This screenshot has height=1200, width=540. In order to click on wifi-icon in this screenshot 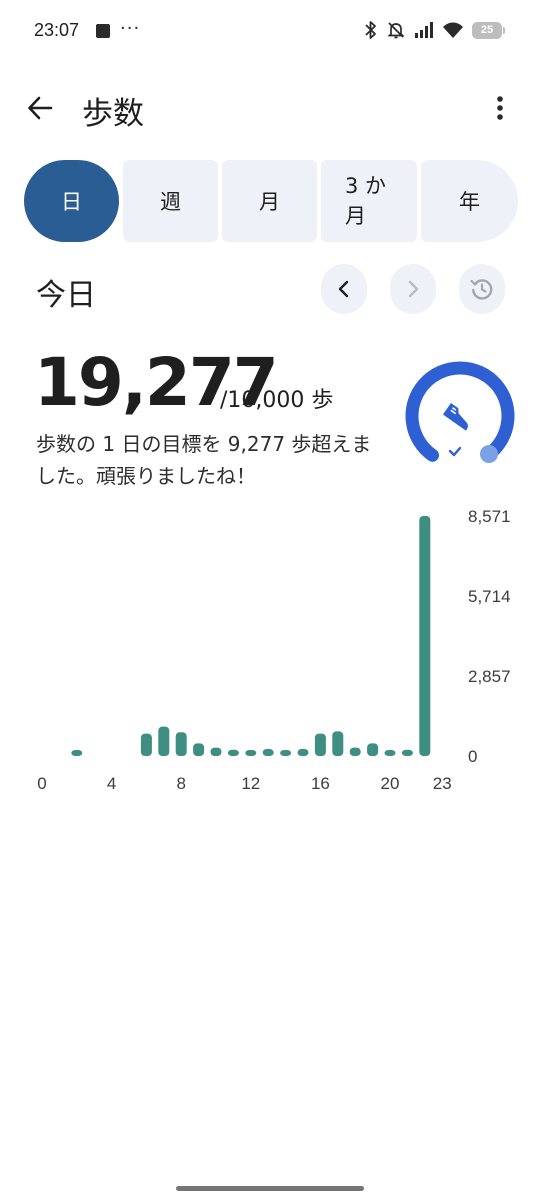, I will do `click(453, 30)`.